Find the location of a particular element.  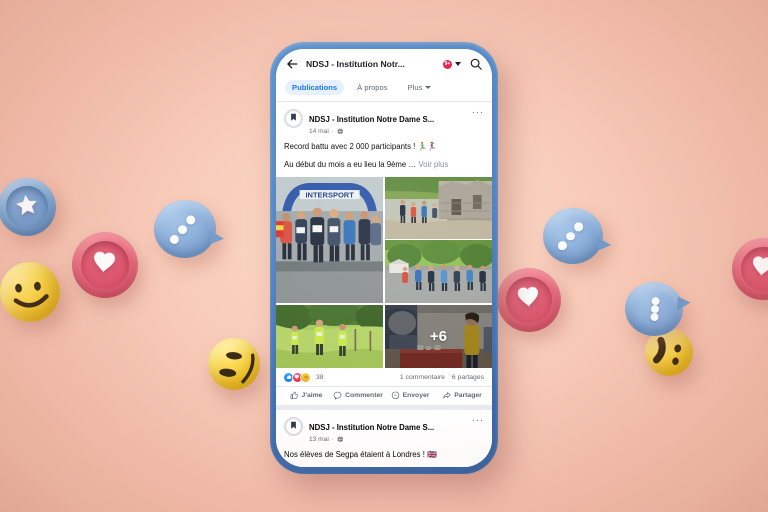

engagement-bar: 38 1 commentaire 6 partages is located at coordinates (384, 377).